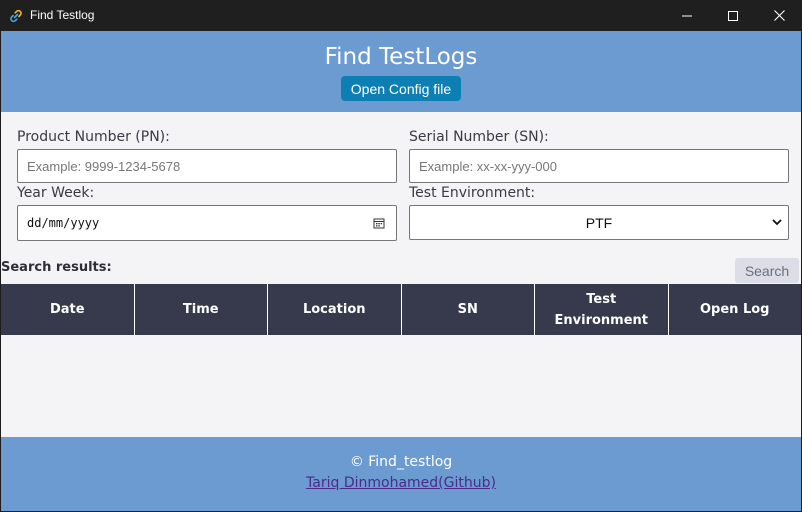  Describe the element at coordinates (599, 166) in the screenshot. I see `sn-input: Example: xx-xx-yyy-000` at that location.